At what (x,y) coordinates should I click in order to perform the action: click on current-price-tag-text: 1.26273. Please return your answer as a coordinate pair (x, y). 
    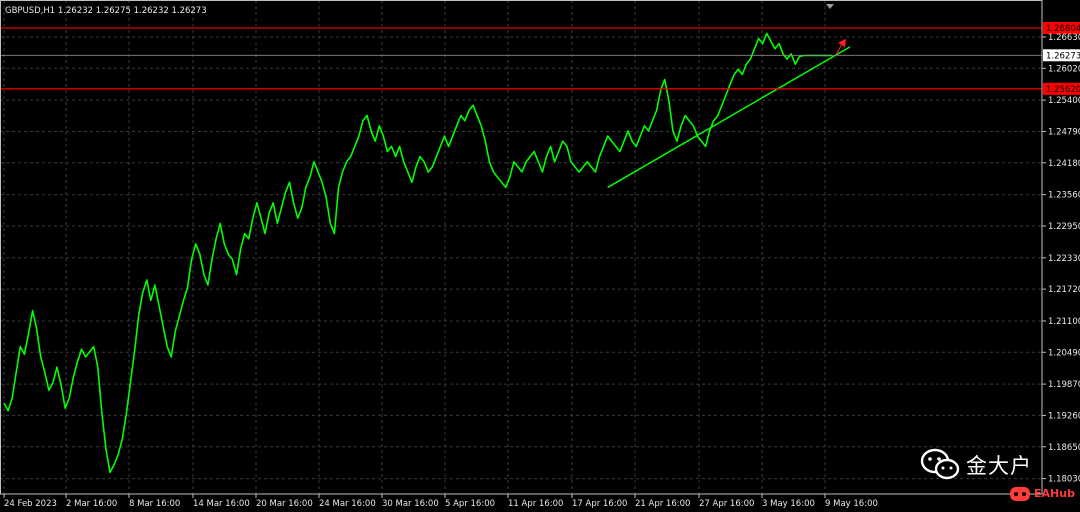
    Looking at the image, I should click on (1063, 56).